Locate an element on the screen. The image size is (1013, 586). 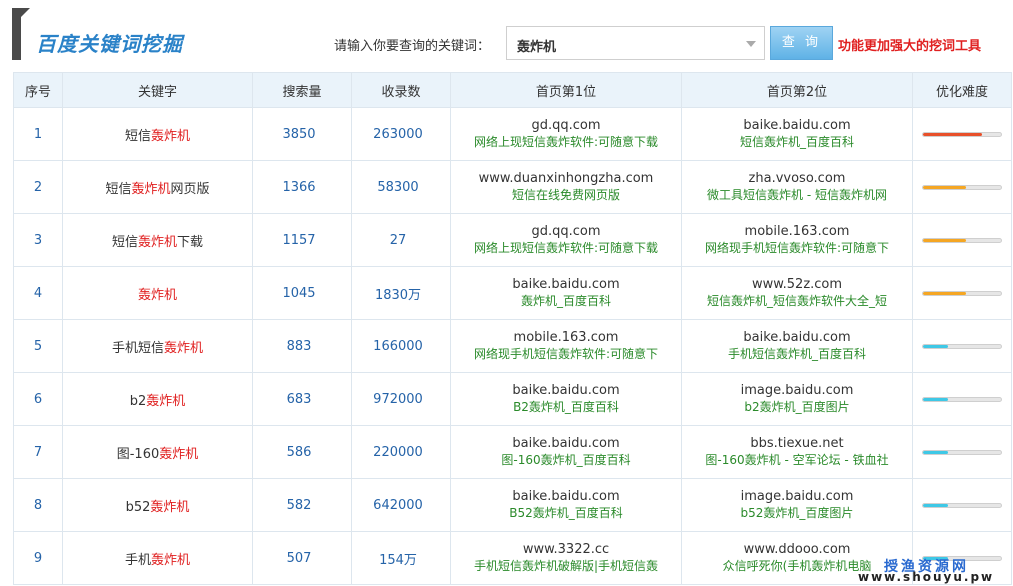
row-index: 8 is located at coordinates (38, 505).